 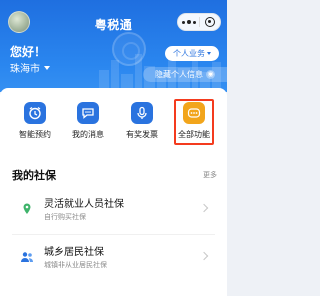 I want to click on hide-personal-info-label: 隐藏个人信息, so click(x=179, y=74).